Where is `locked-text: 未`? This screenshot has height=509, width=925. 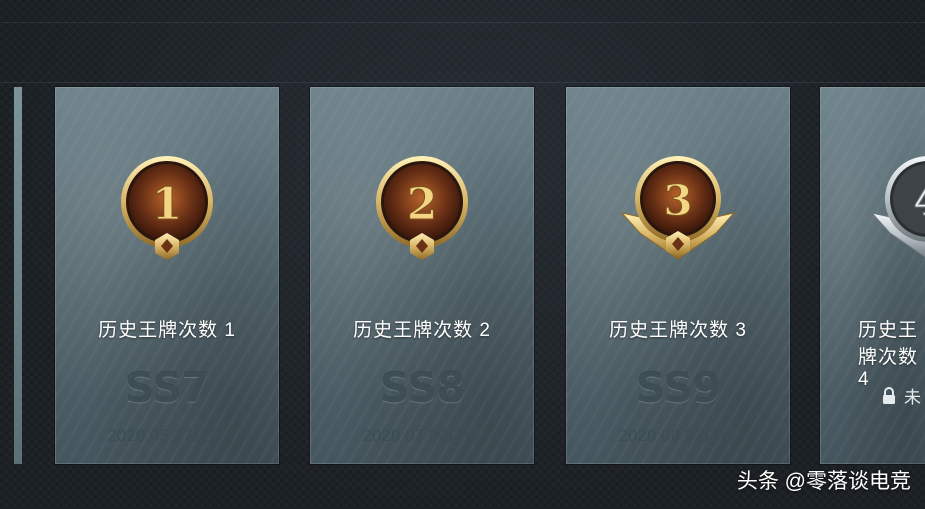 locked-text: 未 is located at coordinates (912, 397).